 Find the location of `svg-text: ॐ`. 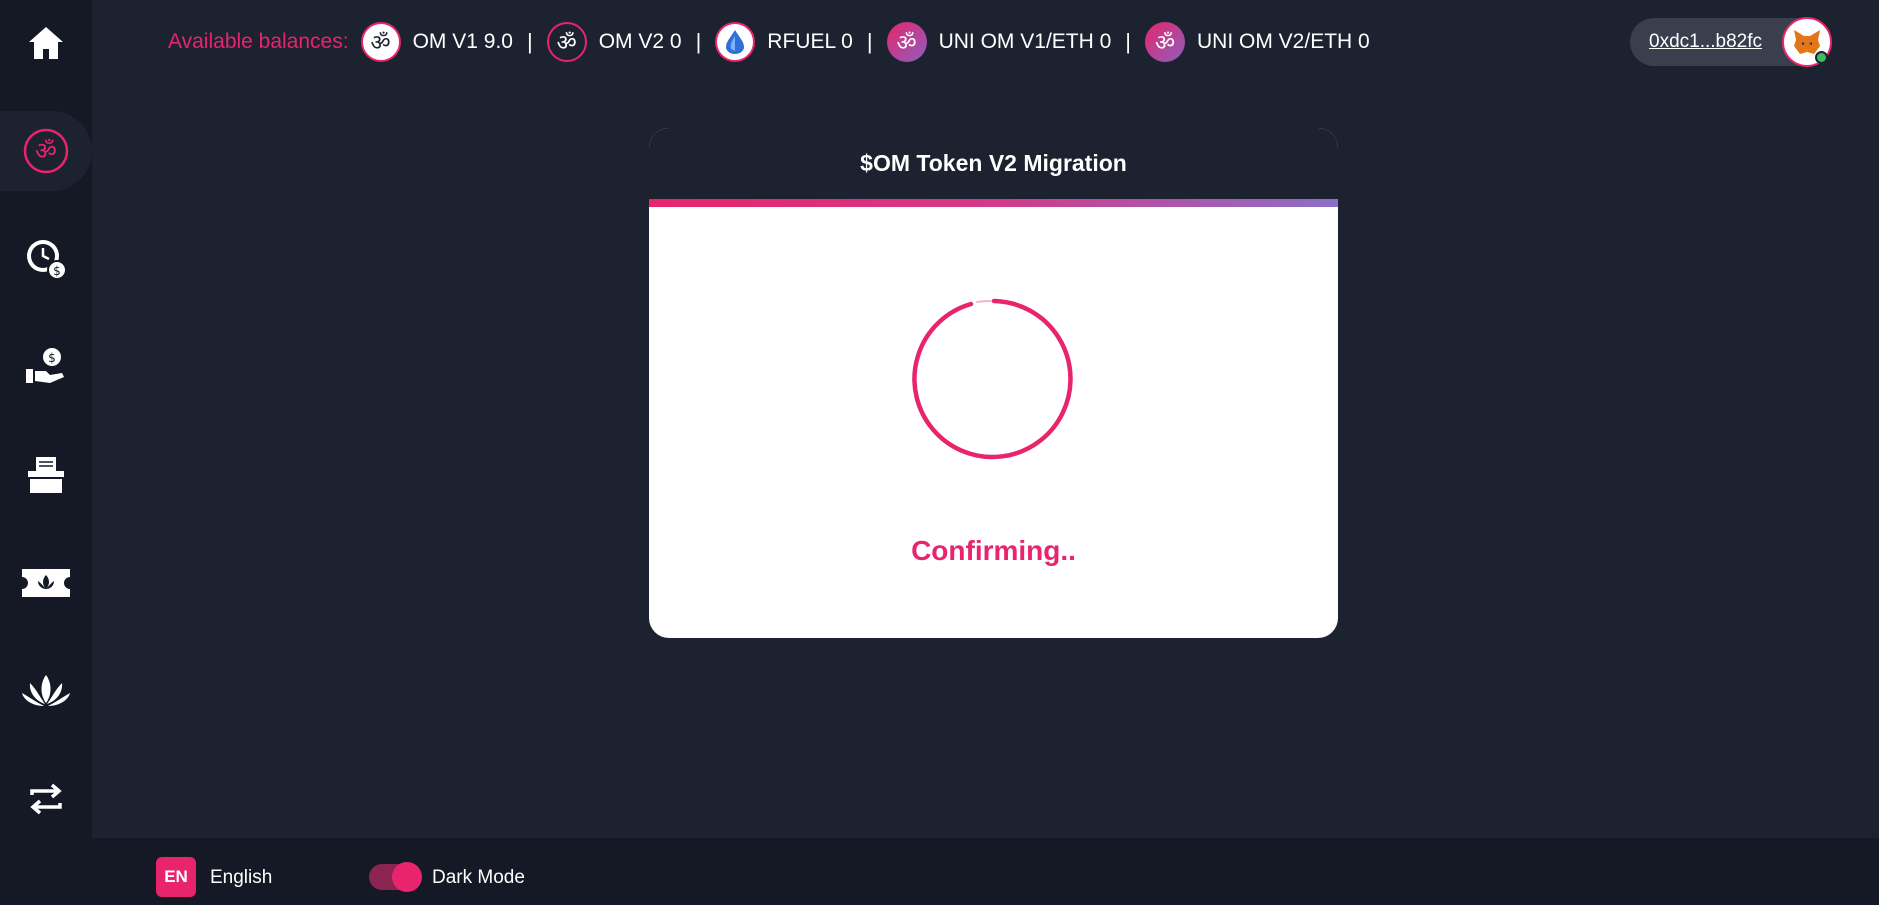

svg-text: ॐ is located at coordinates (46, 151).